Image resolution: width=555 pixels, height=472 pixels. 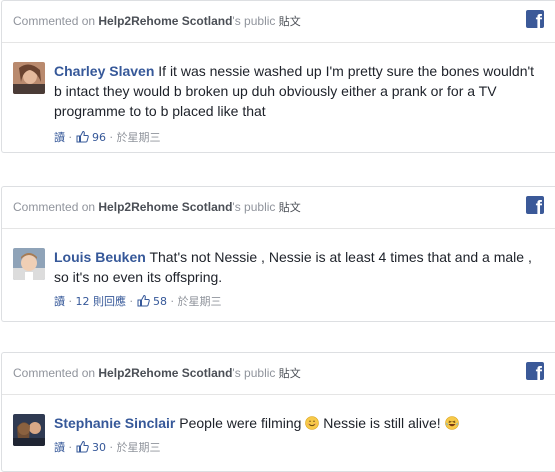 I want to click on comment-text-continued: Nessie is still alive!, so click(x=382, y=423).